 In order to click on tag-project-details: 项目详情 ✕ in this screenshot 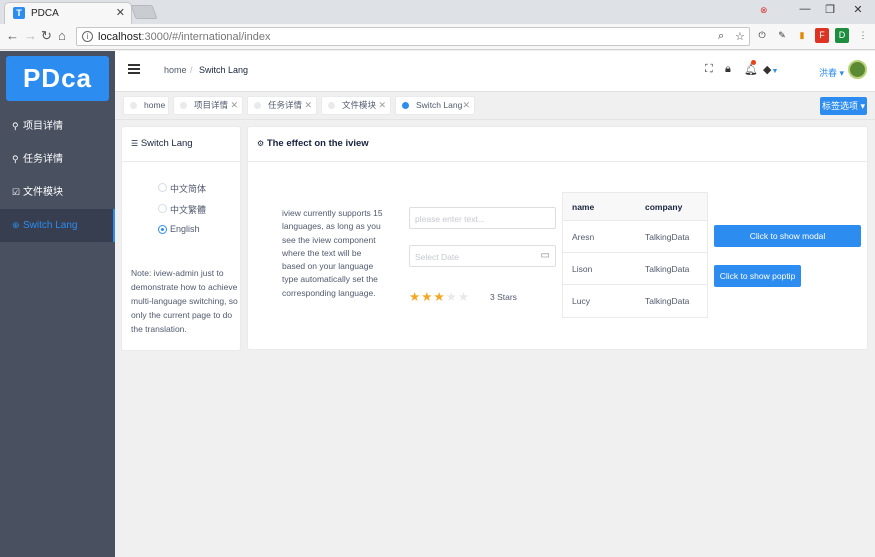, I will do `click(208, 105)`.